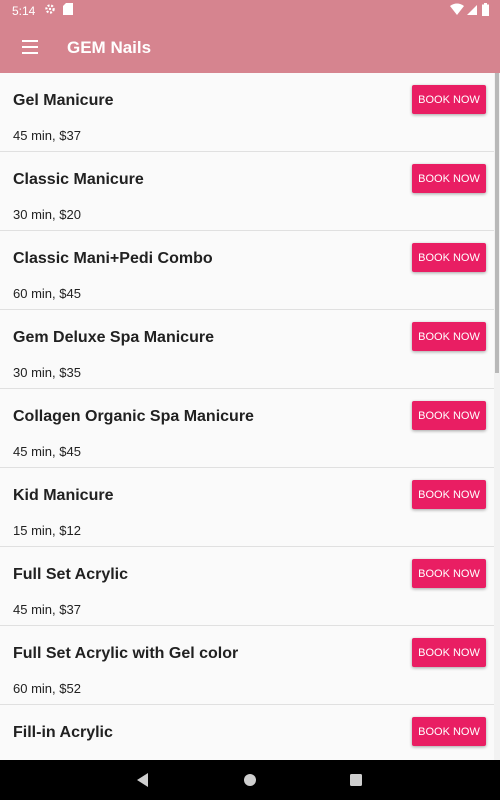  Describe the element at coordinates (113, 337) in the screenshot. I see `service-name: Gem Deluxe Spa Manicure` at that location.